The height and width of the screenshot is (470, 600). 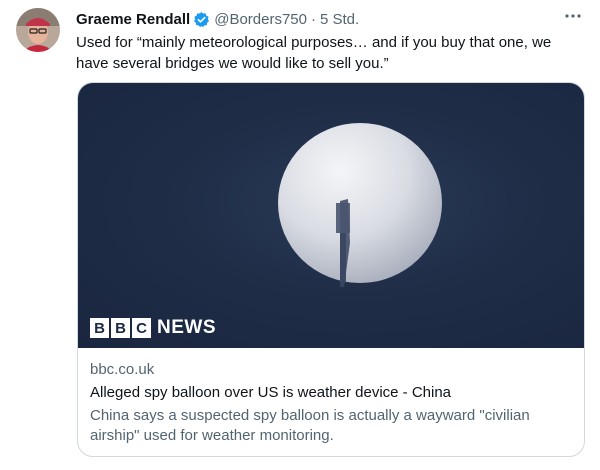 I want to click on bbc-letter-b2: B, so click(x=120, y=328).